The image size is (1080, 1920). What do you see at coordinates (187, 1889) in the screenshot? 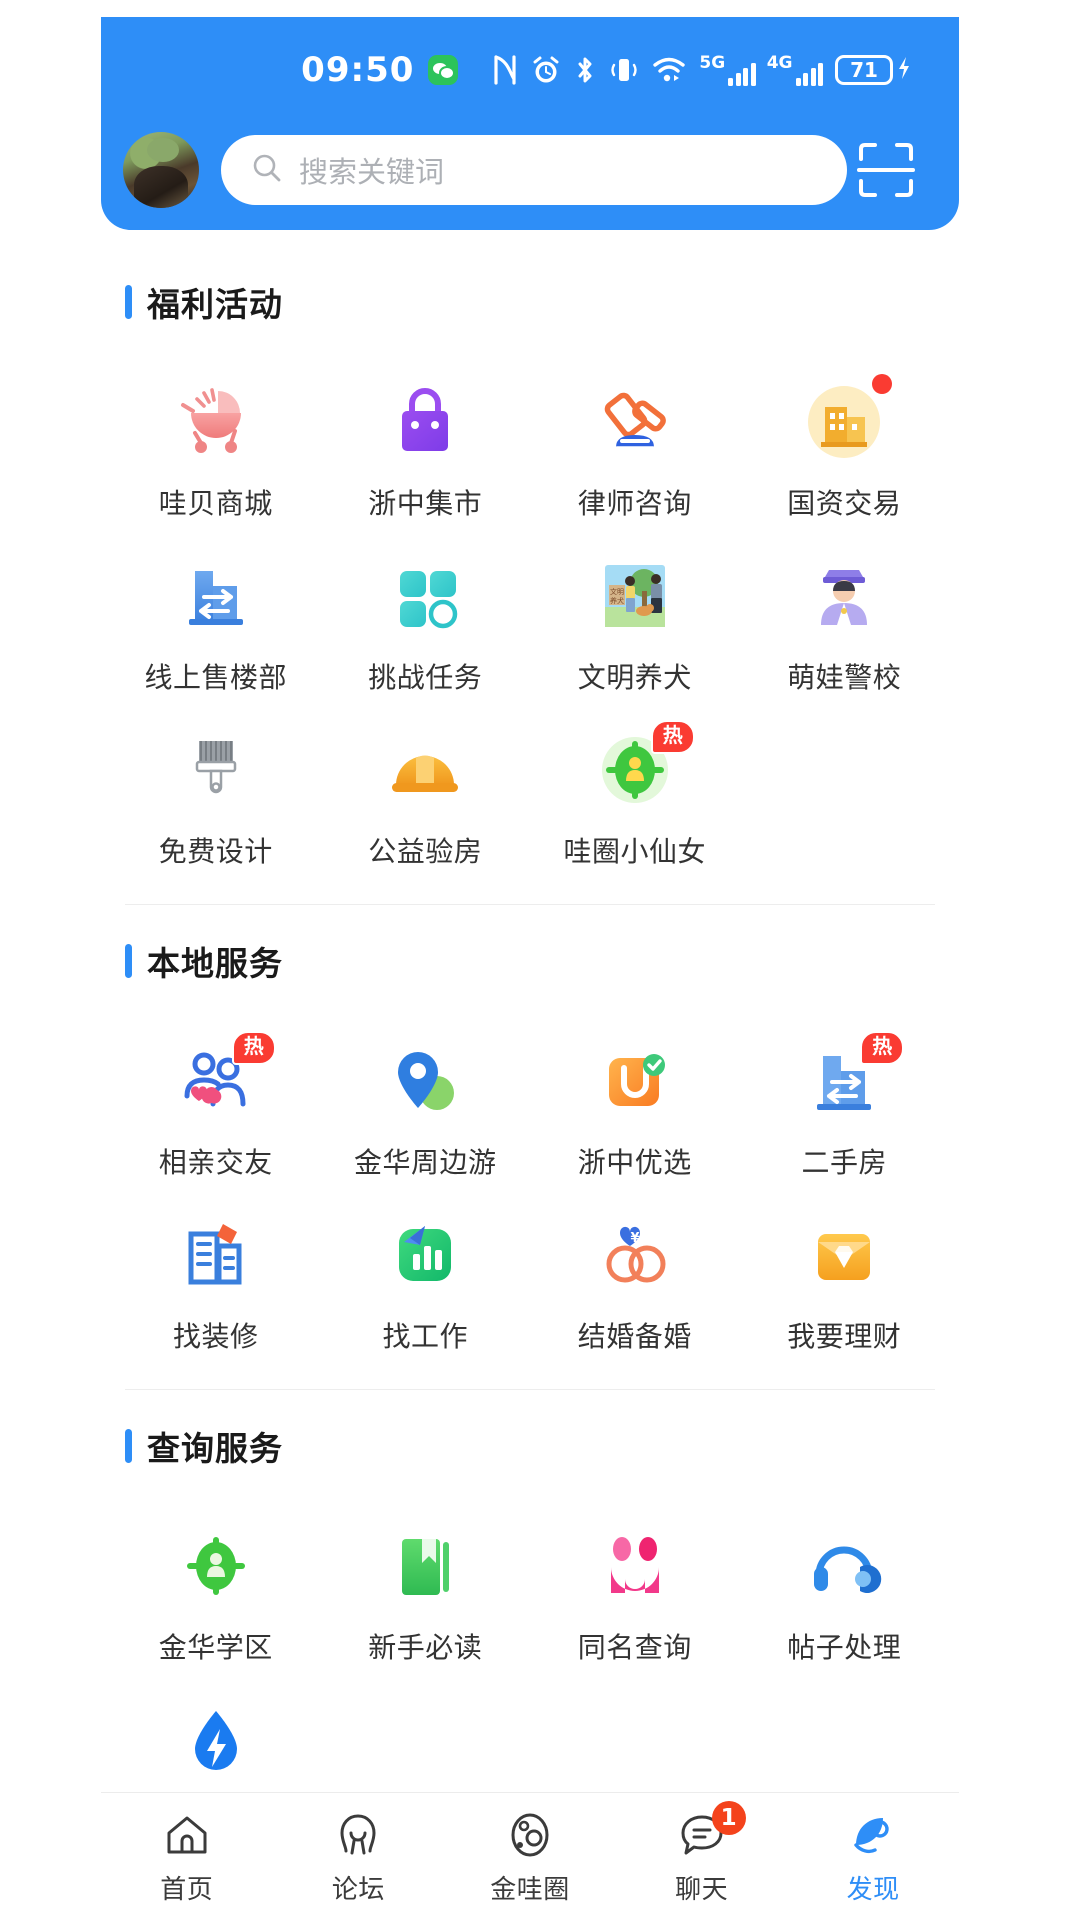
I see `tab-label: 首页` at bounding box center [187, 1889].